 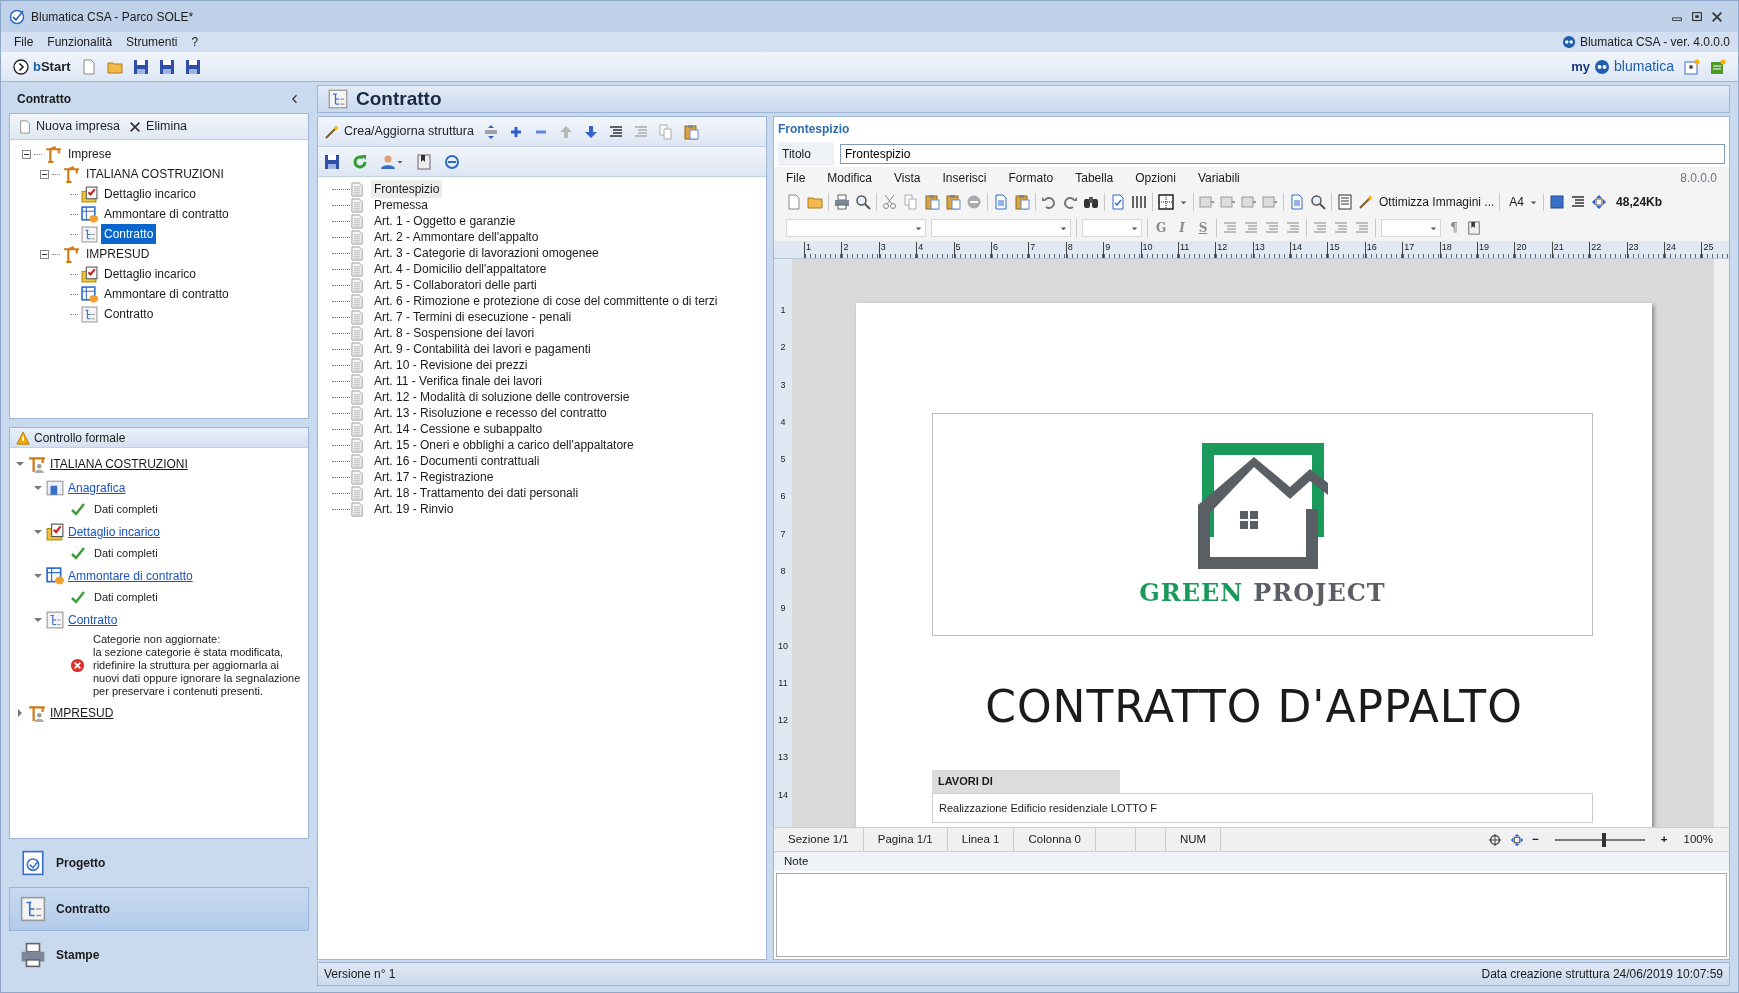 What do you see at coordinates (486, 253) in the screenshot?
I see `section-item: Art. 3 - Categorie di lavorazioni omogenee` at bounding box center [486, 253].